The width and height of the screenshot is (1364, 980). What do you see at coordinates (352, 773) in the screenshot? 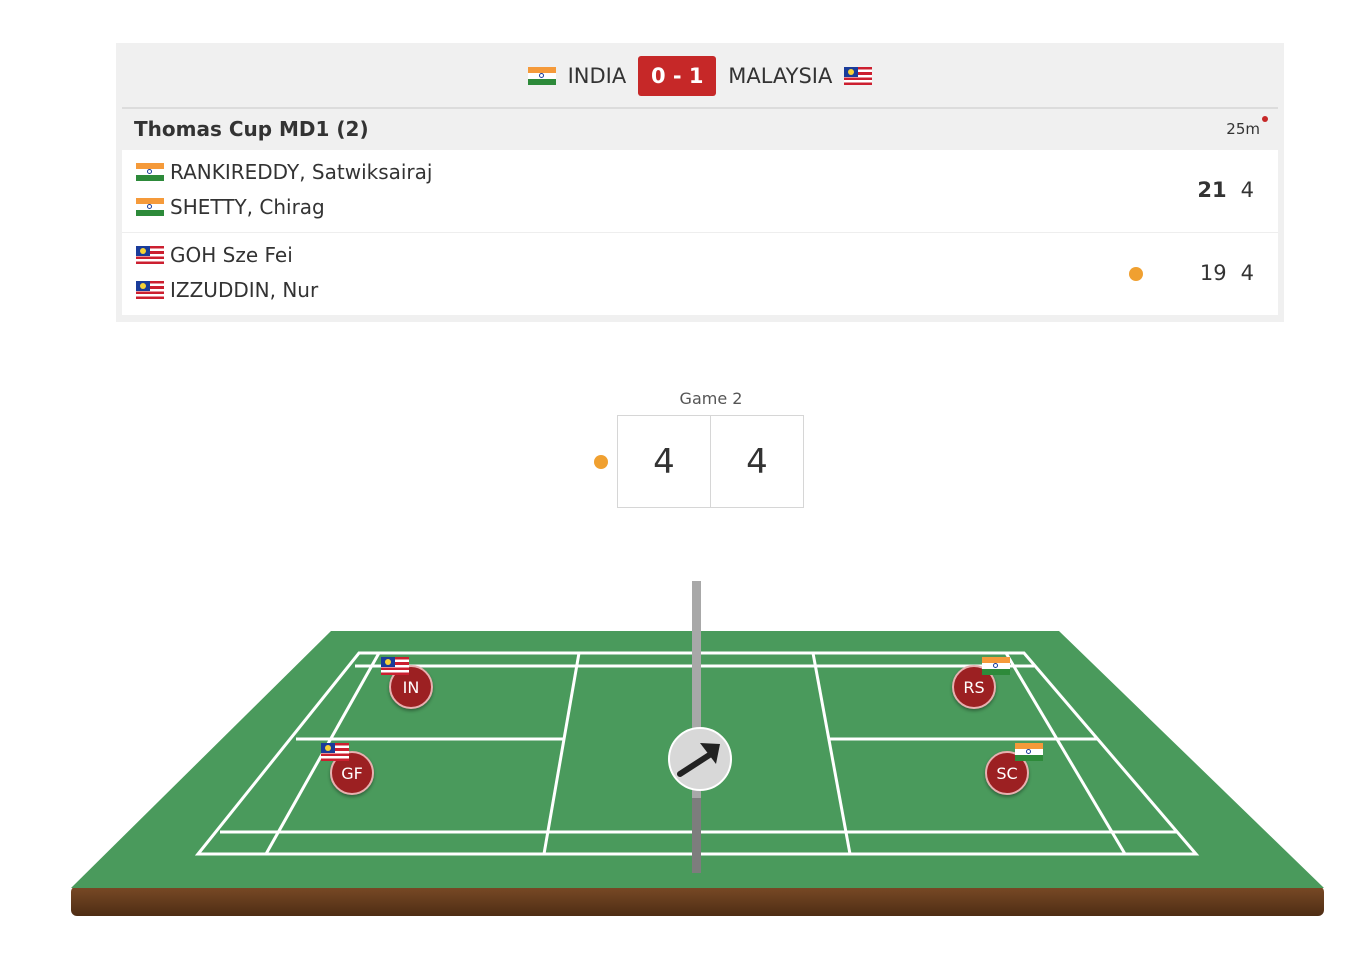
I see `player-initials: GF` at bounding box center [352, 773].